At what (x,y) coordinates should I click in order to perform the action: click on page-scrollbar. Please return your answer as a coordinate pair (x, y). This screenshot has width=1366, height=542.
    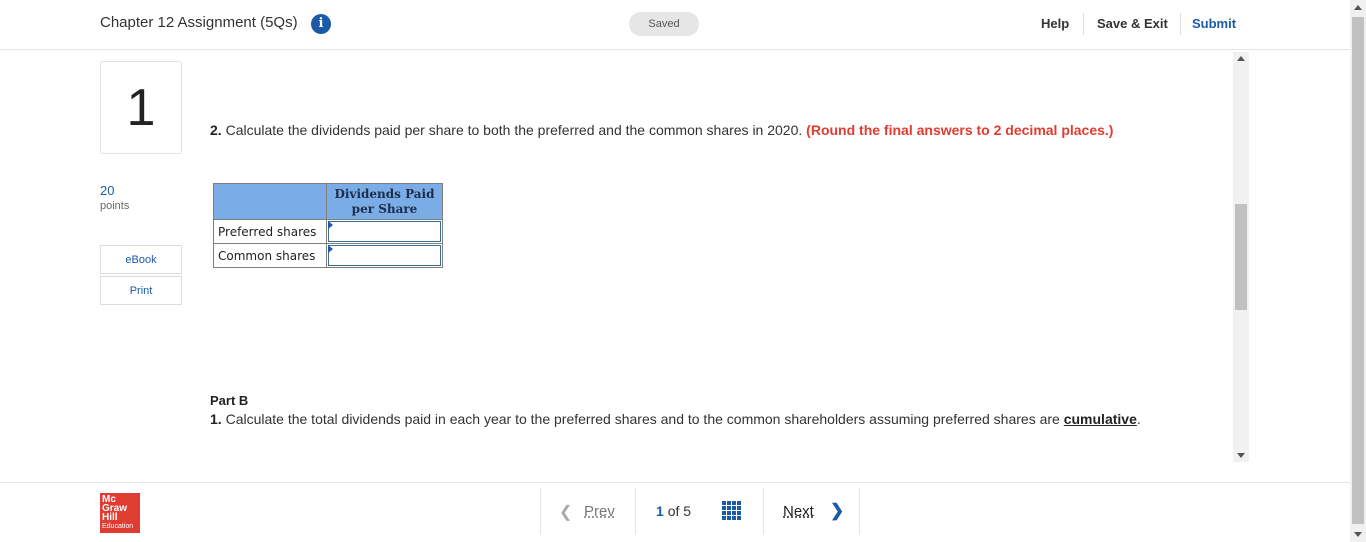
    Looking at the image, I should click on (1358, 271).